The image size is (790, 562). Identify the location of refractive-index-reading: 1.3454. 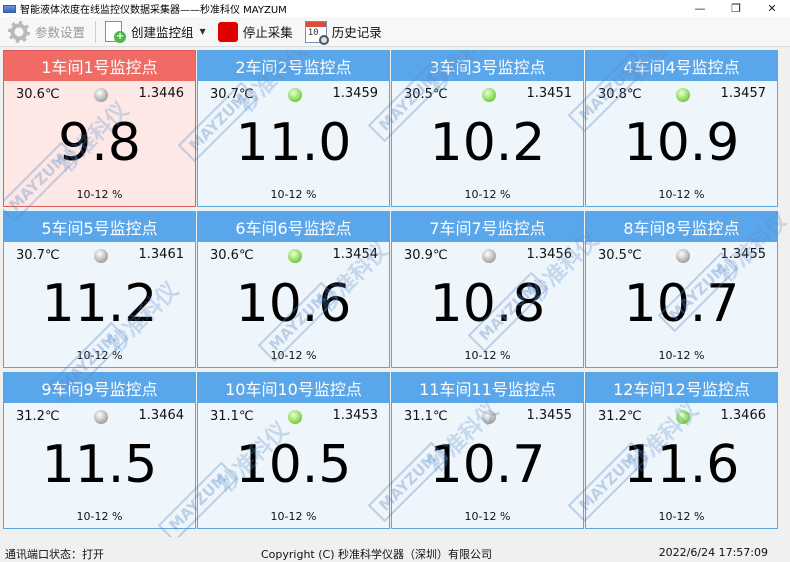
(355, 254).